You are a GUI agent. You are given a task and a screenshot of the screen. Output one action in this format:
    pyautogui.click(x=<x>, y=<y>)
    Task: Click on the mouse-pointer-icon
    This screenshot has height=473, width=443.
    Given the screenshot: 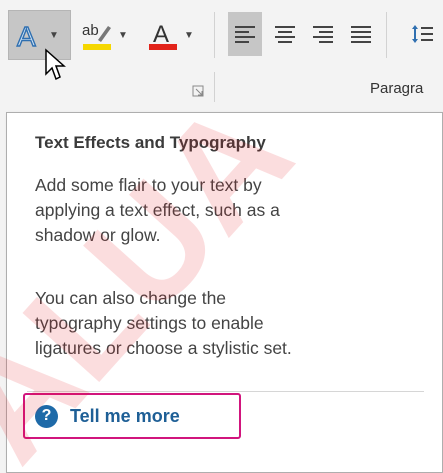 What is the action you would take?
    pyautogui.click(x=55, y=64)
    